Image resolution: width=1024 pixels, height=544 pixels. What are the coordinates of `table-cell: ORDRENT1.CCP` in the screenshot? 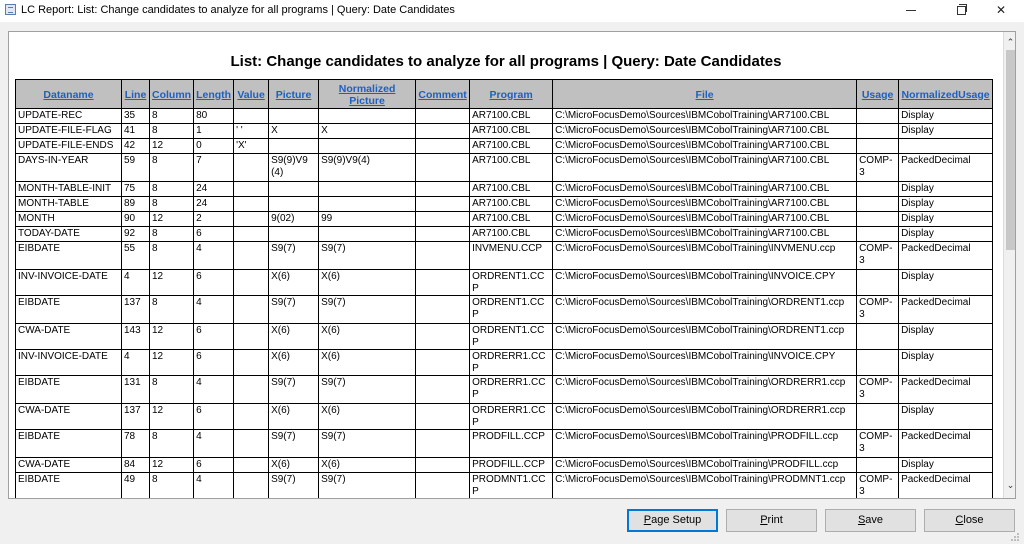 It's located at (511, 309).